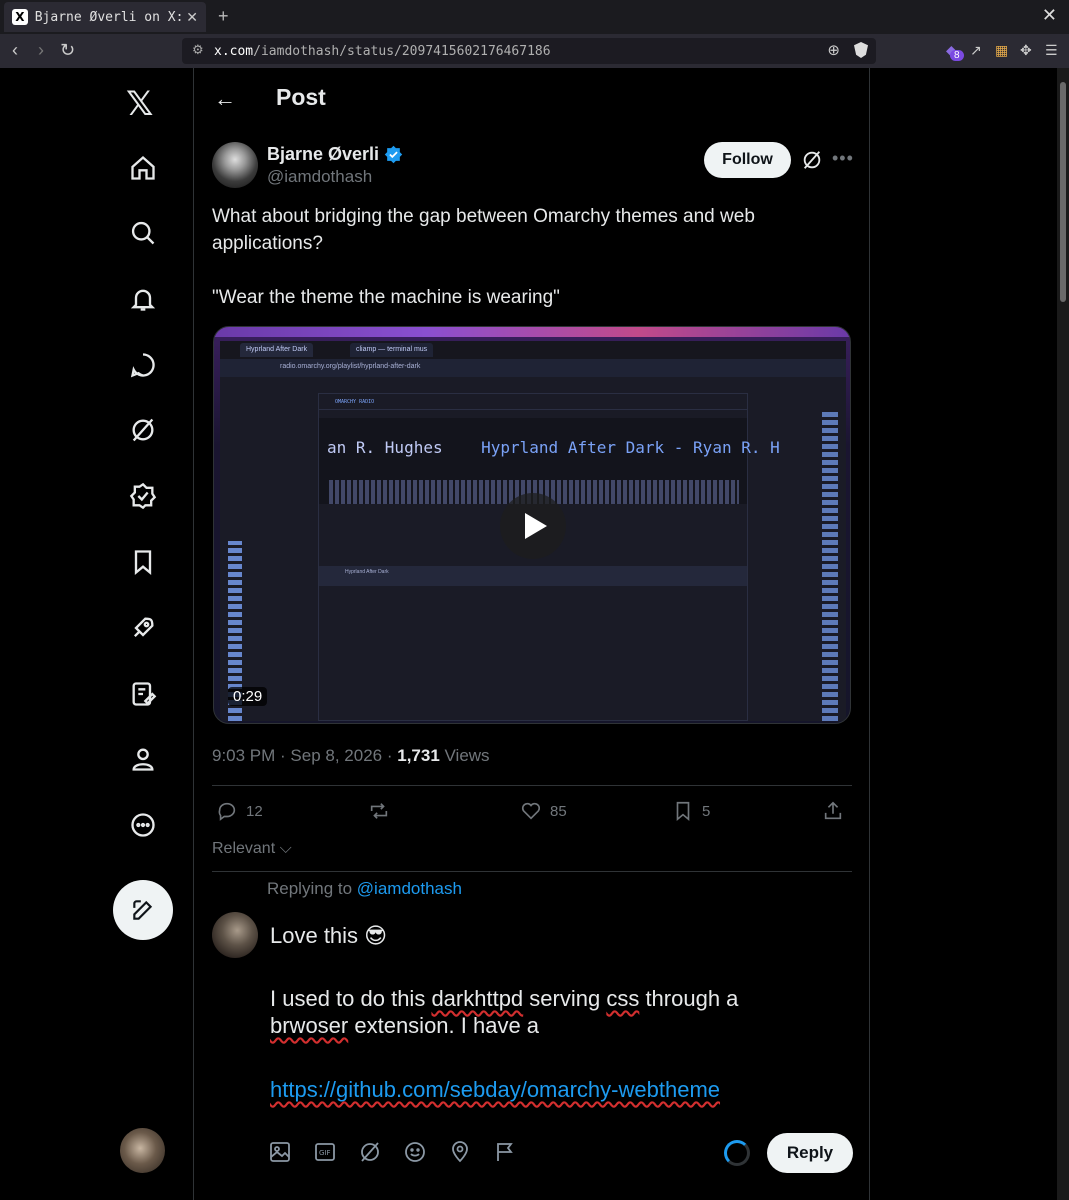  Describe the element at coordinates (192, 17) in the screenshot. I see `tab-close-icon: ✕` at that location.